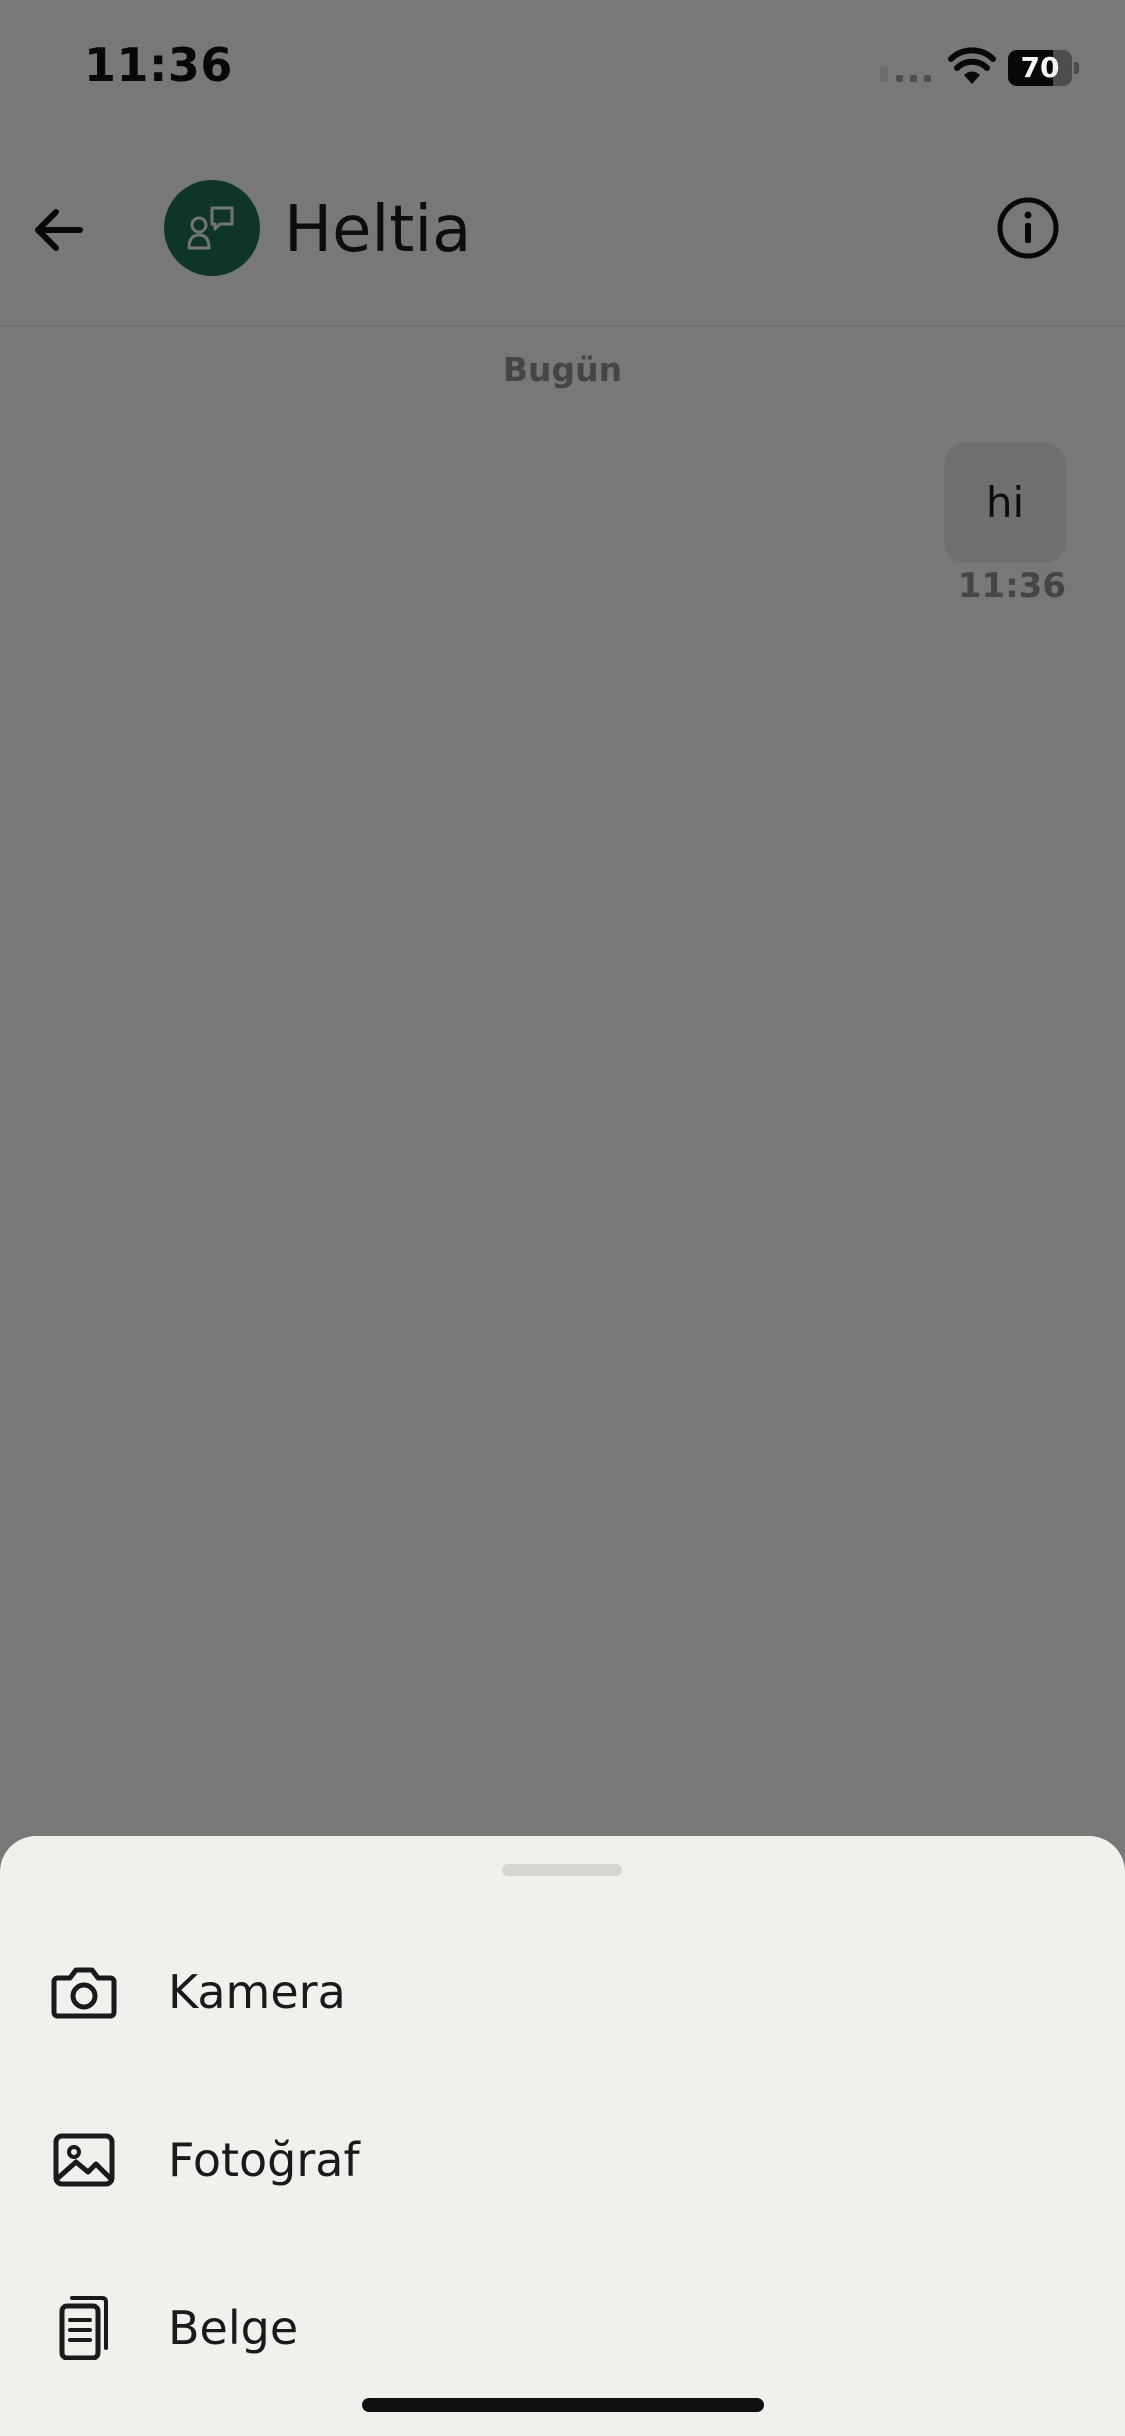  I want to click on home-indicator, so click(563, 2405).